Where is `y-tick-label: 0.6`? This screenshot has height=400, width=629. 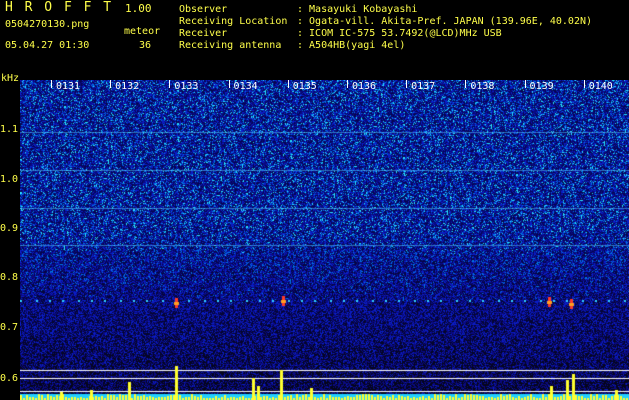
y-tick-label: 0.6 is located at coordinates (9, 378).